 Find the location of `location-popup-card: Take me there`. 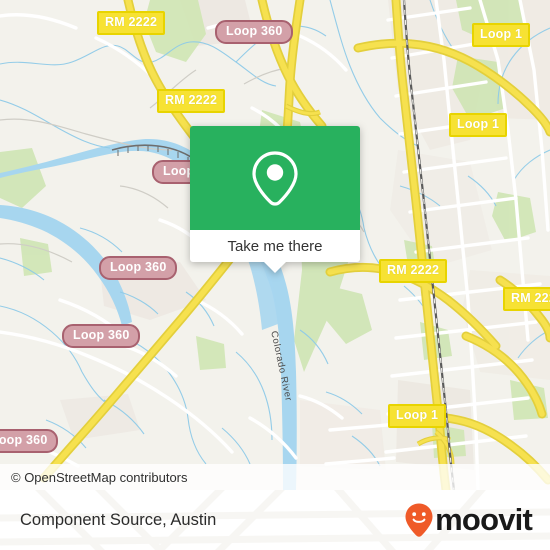

location-popup-card: Take me there is located at coordinates (275, 199).